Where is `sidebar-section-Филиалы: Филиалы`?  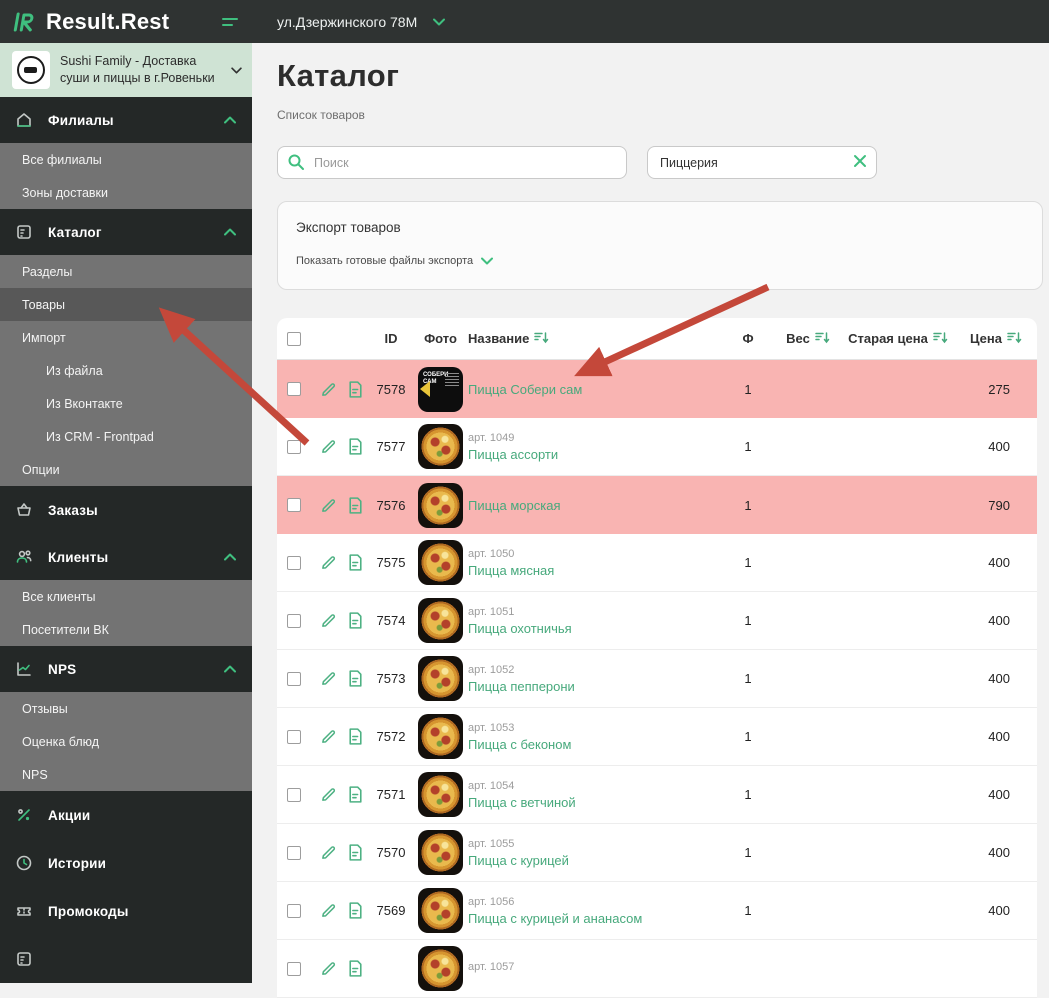
sidebar-section-Филиалы: Филиалы is located at coordinates (126, 120).